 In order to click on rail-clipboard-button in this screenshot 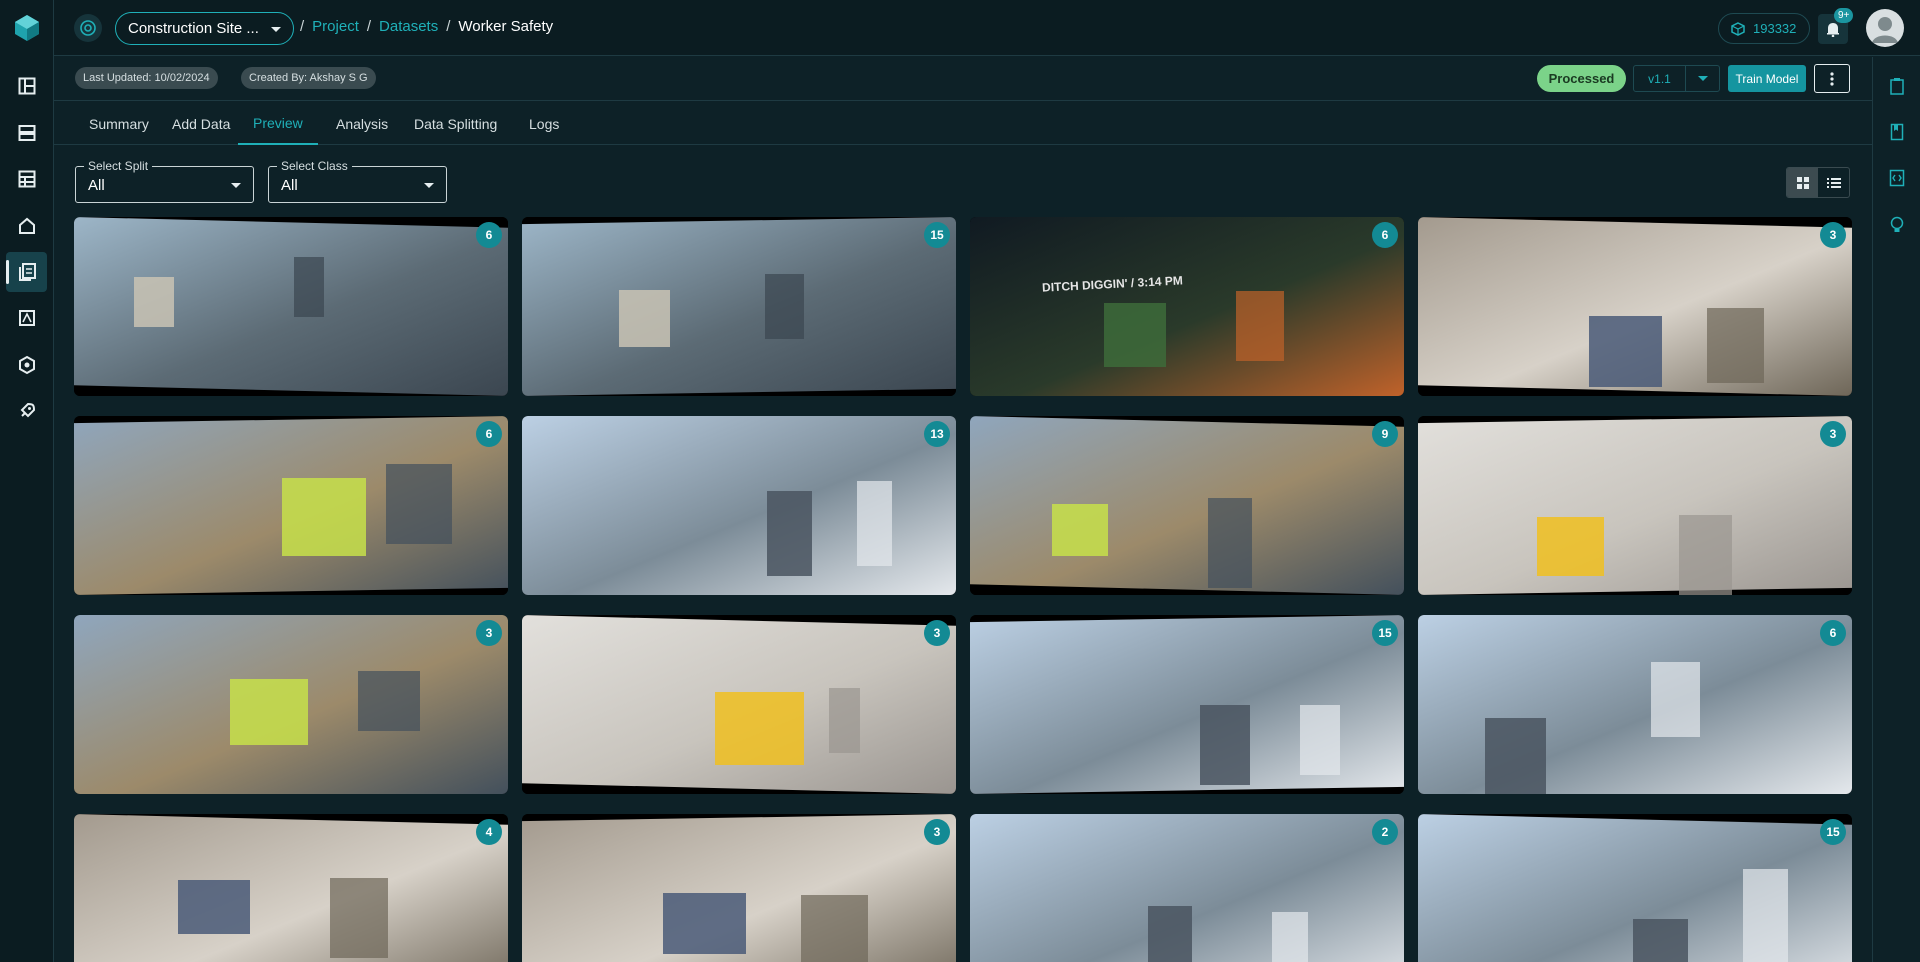, I will do `click(1897, 86)`.